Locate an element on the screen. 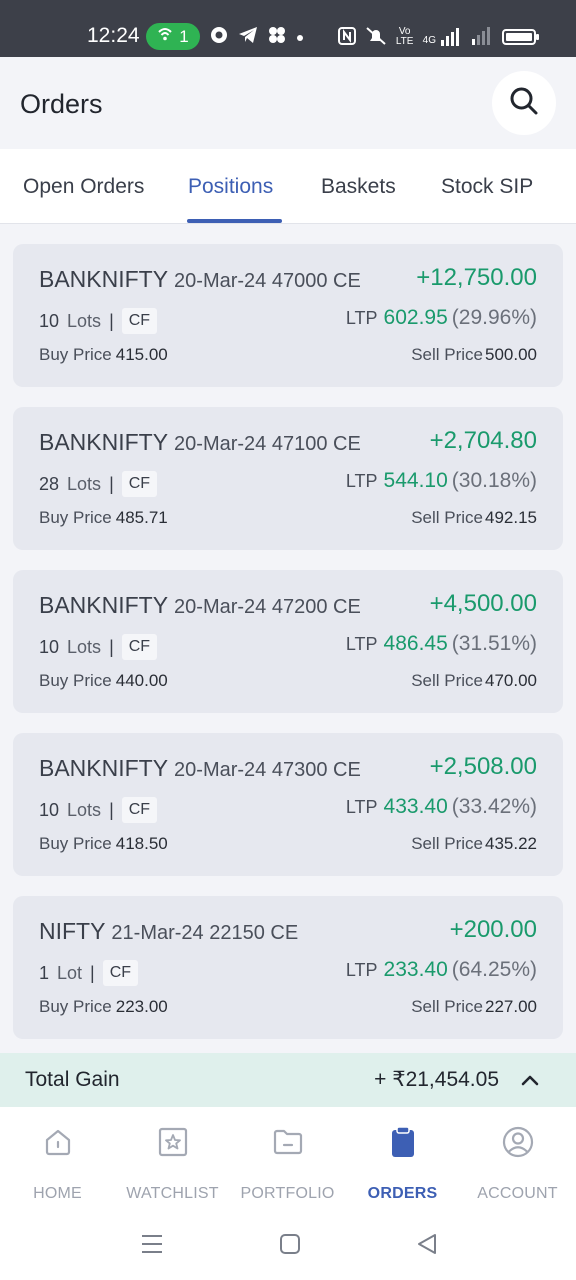  sell-price: 500.00 is located at coordinates (511, 354).